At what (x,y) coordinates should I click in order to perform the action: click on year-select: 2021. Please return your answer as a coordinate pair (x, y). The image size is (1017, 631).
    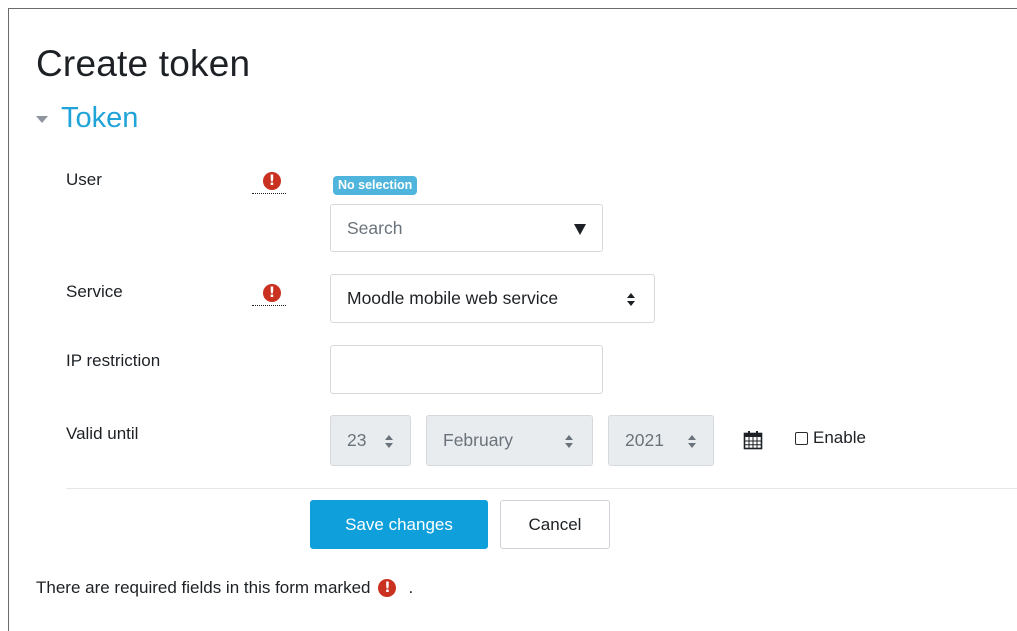
    Looking at the image, I should click on (661, 440).